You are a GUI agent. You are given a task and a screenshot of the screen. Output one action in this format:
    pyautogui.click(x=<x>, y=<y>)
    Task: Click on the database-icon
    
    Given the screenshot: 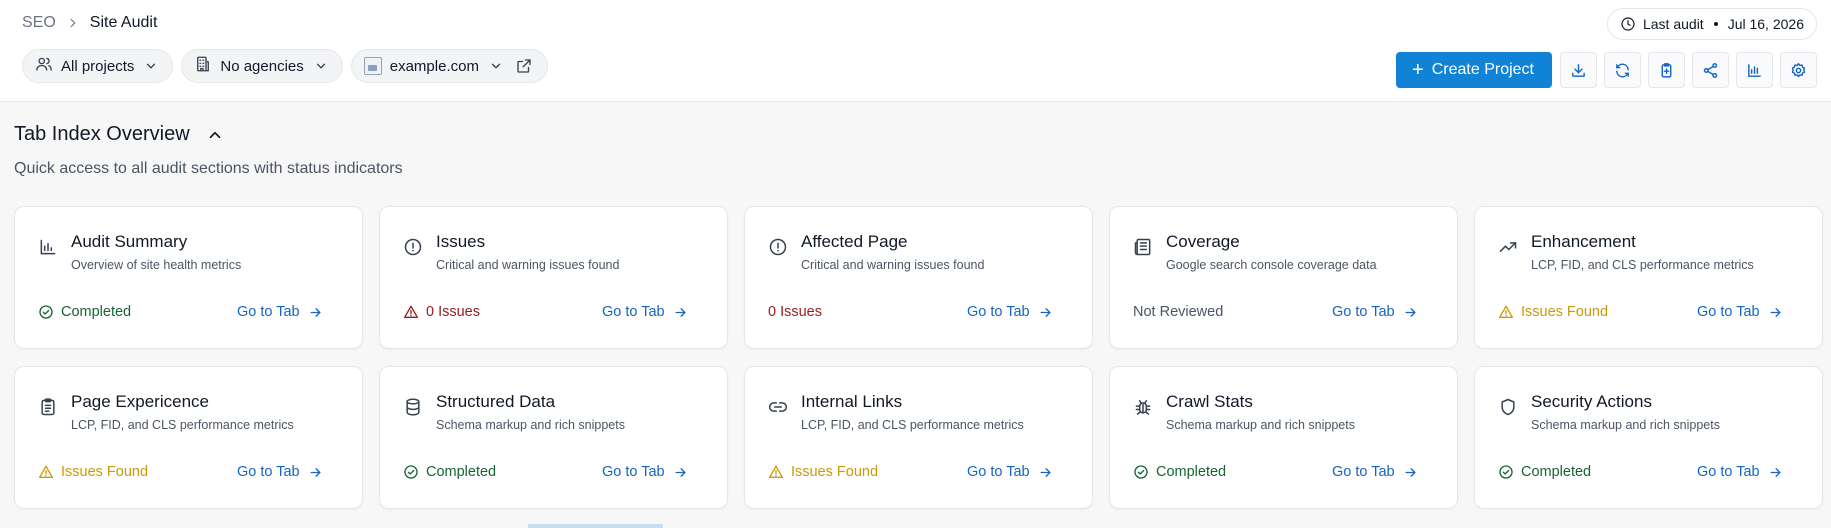 What is the action you would take?
    pyautogui.click(x=413, y=407)
    